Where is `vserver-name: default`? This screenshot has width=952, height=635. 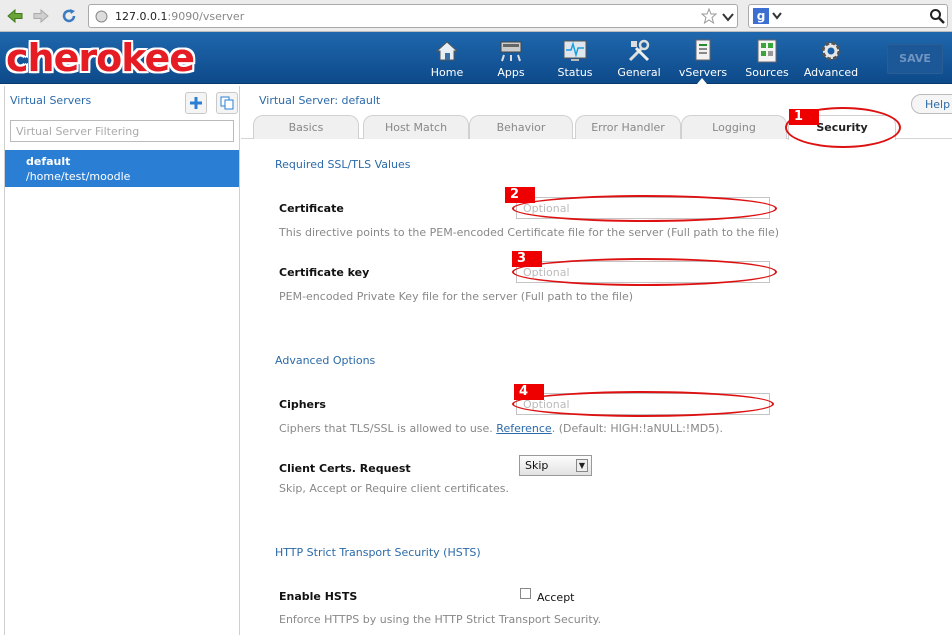
vserver-name: default is located at coordinates (48, 161).